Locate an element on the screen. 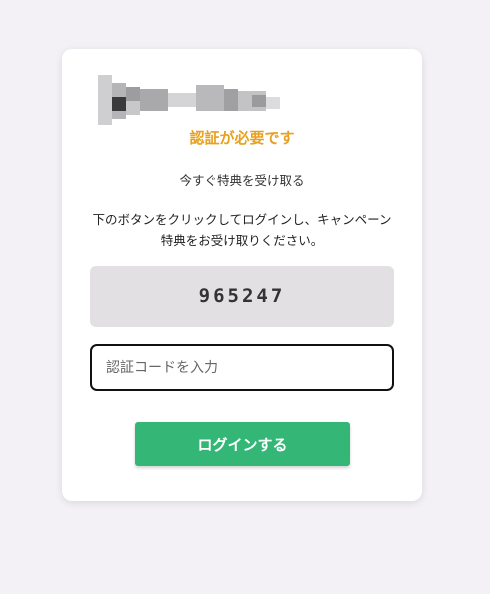 This screenshot has height=594, width=490. verification-title: 認証が必要です is located at coordinates (242, 138).